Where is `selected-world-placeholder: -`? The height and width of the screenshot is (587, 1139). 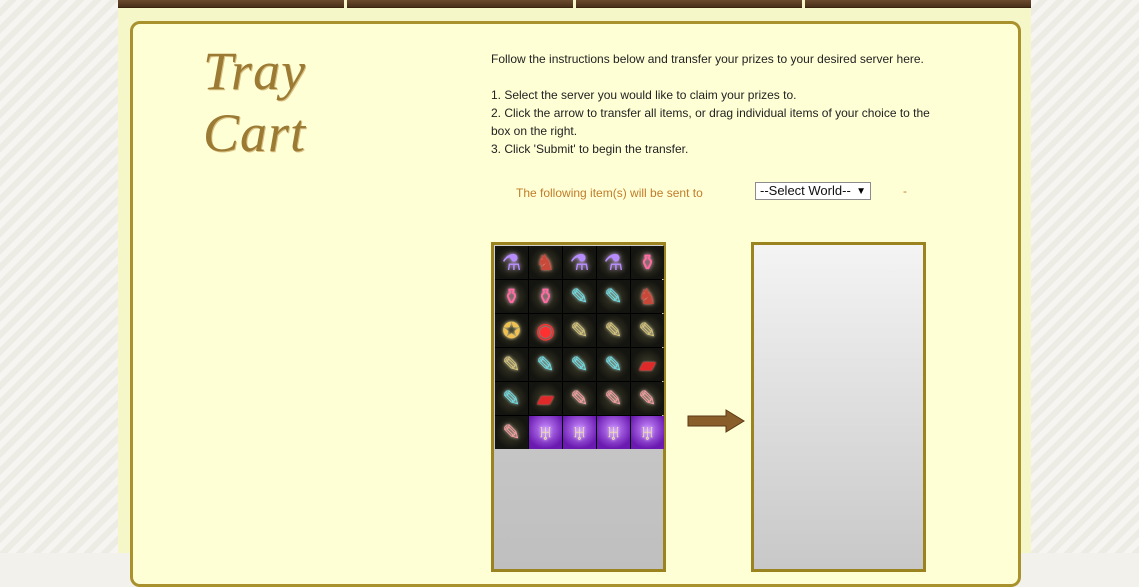
selected-world-placeholder: - is located at coordinates (905, 191).